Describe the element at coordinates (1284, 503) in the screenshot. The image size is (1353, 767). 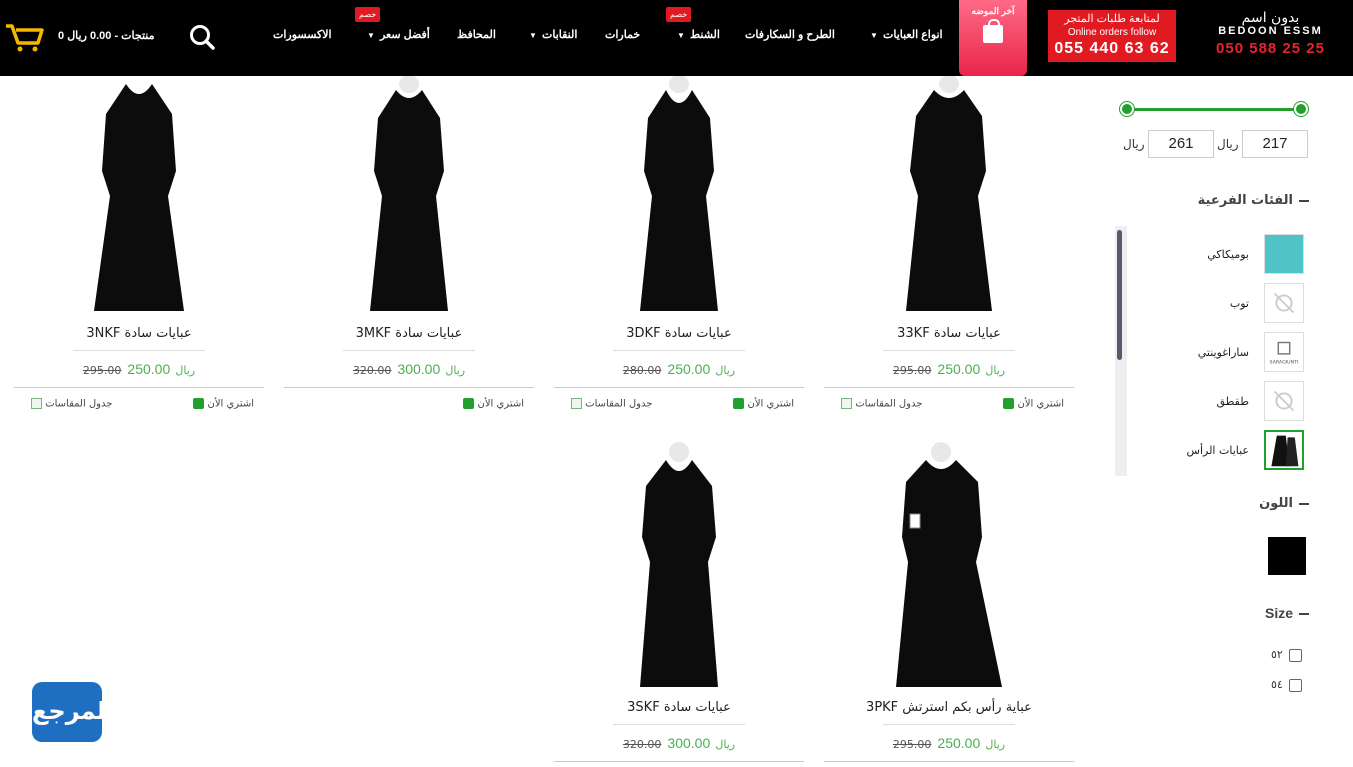
I see `color-title: اللون` at that location.